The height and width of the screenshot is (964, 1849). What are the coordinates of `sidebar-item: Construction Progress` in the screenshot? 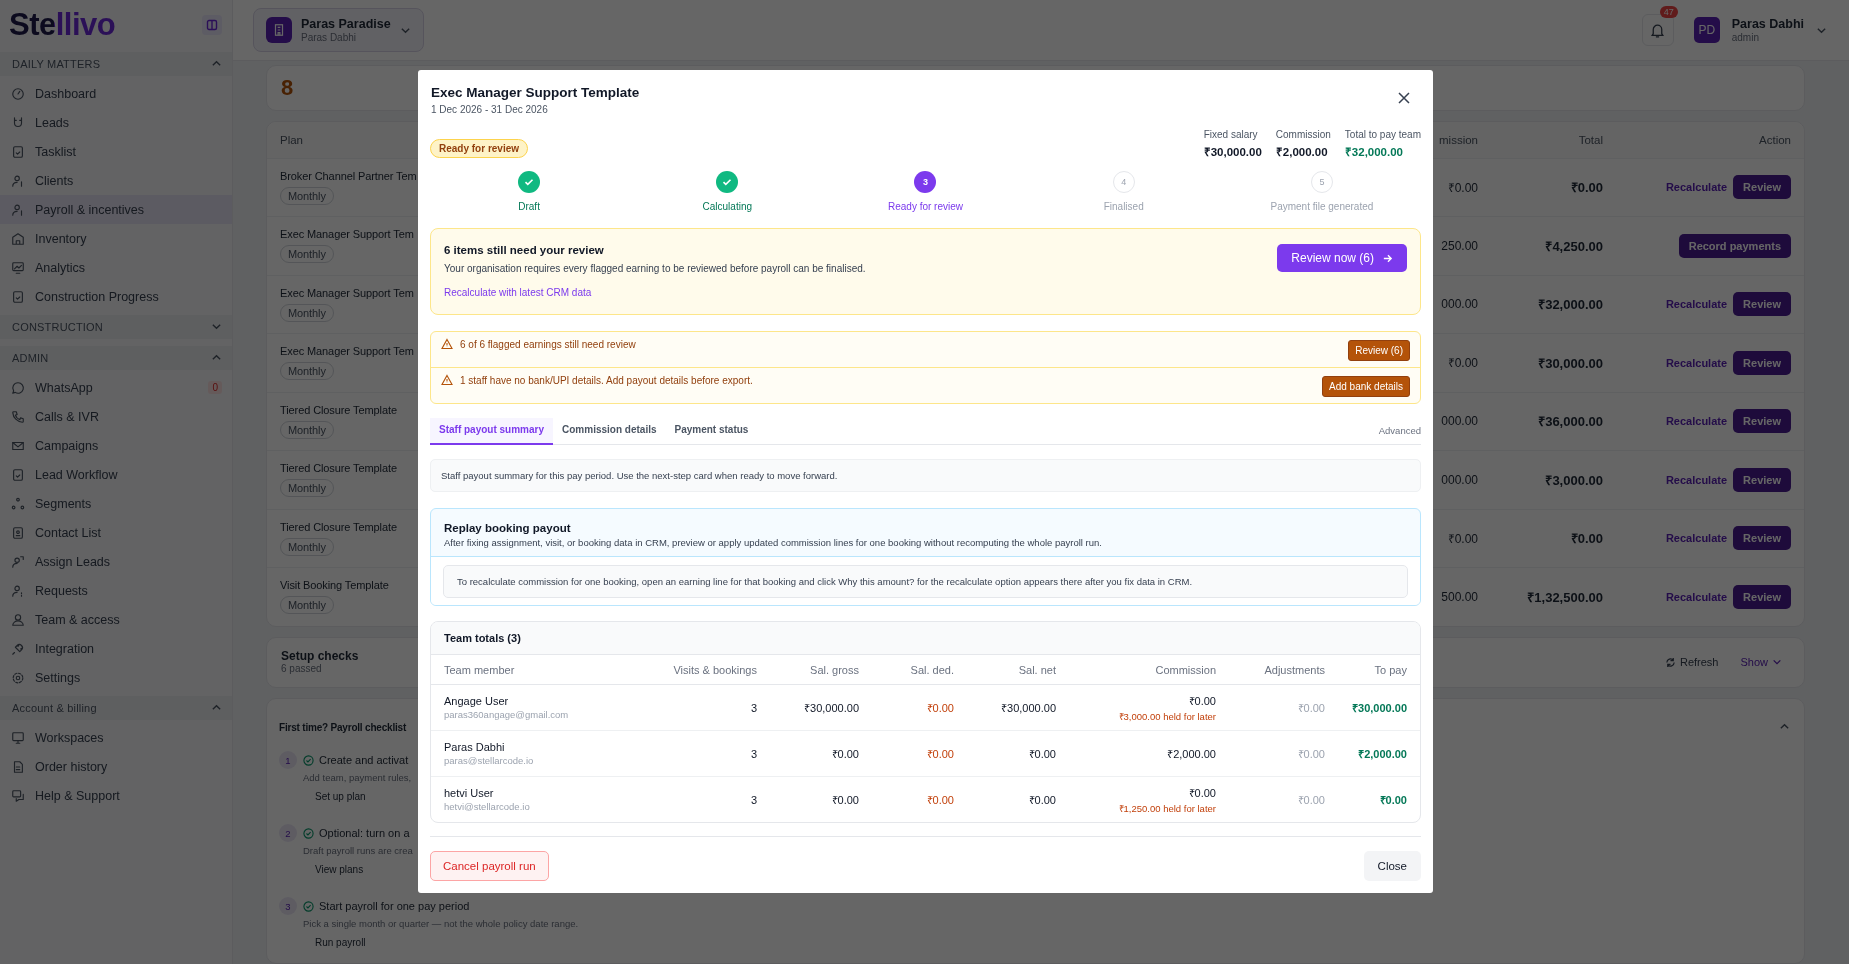 It's located at (116, 296).